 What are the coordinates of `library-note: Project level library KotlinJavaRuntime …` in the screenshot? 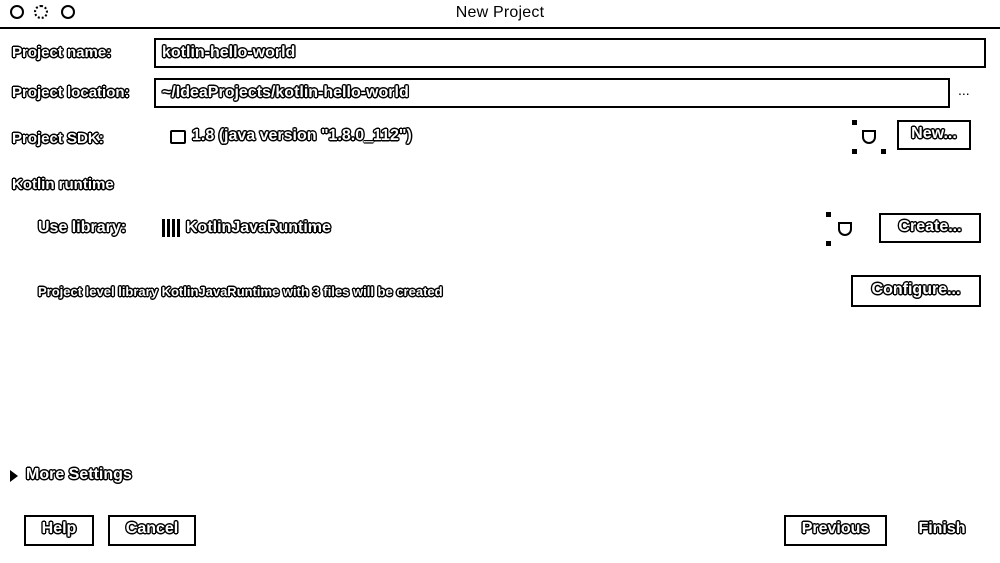 It's located at (240, 291).